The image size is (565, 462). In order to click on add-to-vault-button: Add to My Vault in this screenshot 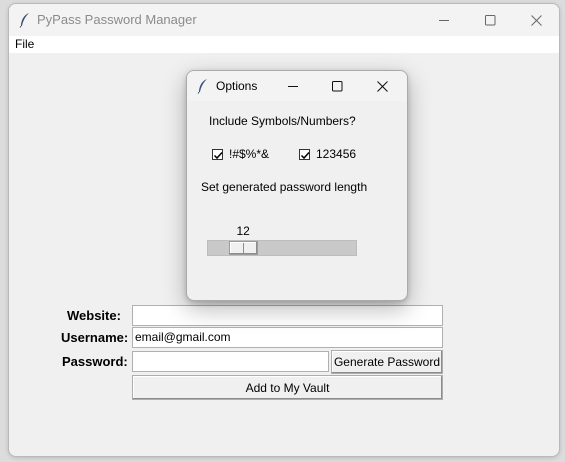, I will do `click(287, 387)`.